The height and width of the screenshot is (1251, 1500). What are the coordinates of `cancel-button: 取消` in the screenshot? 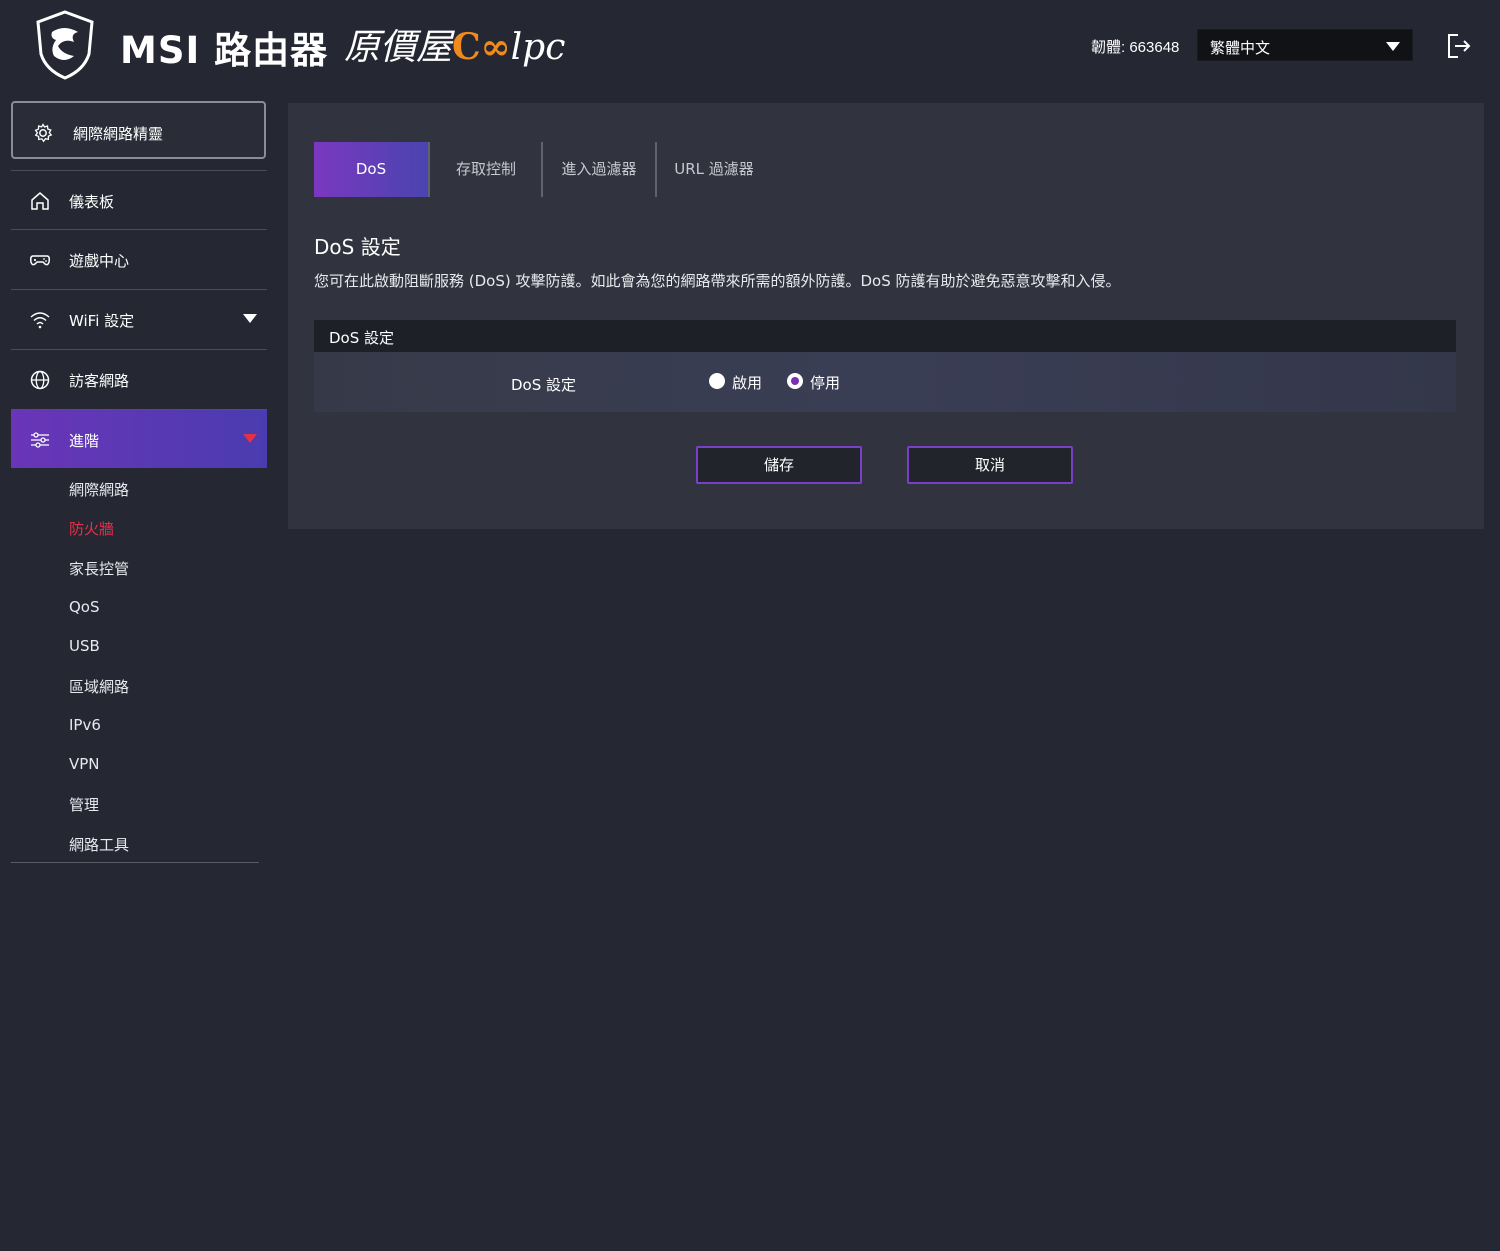 It's located at (990, 465).